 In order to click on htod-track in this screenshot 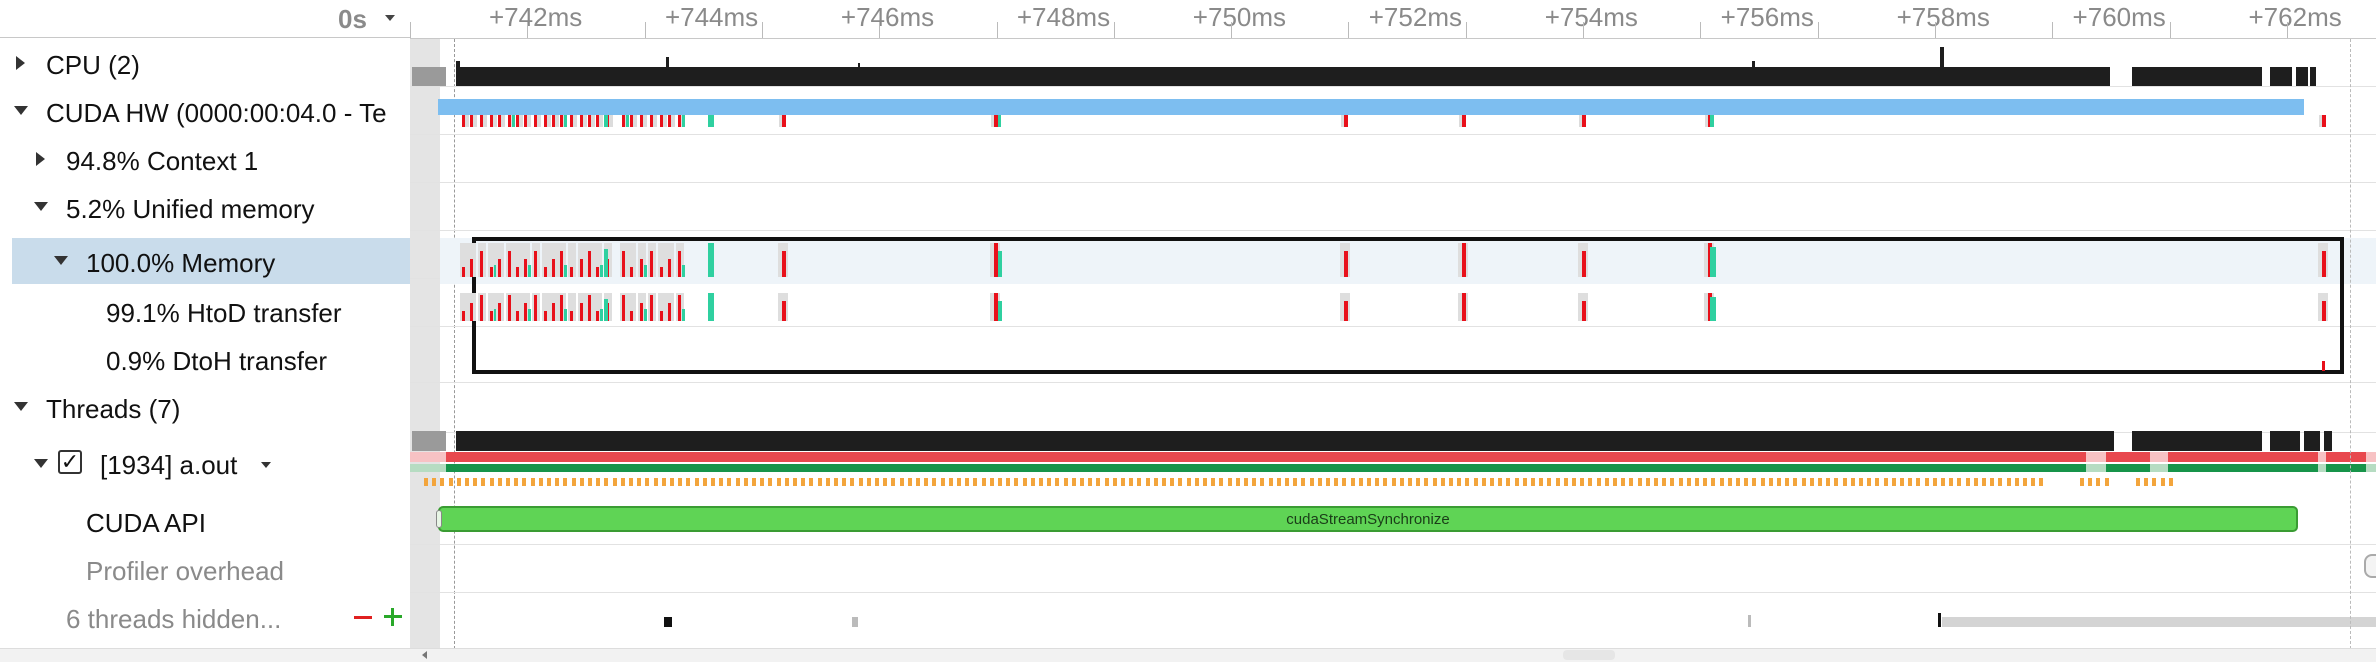, I will do `click(1393, 309)`.